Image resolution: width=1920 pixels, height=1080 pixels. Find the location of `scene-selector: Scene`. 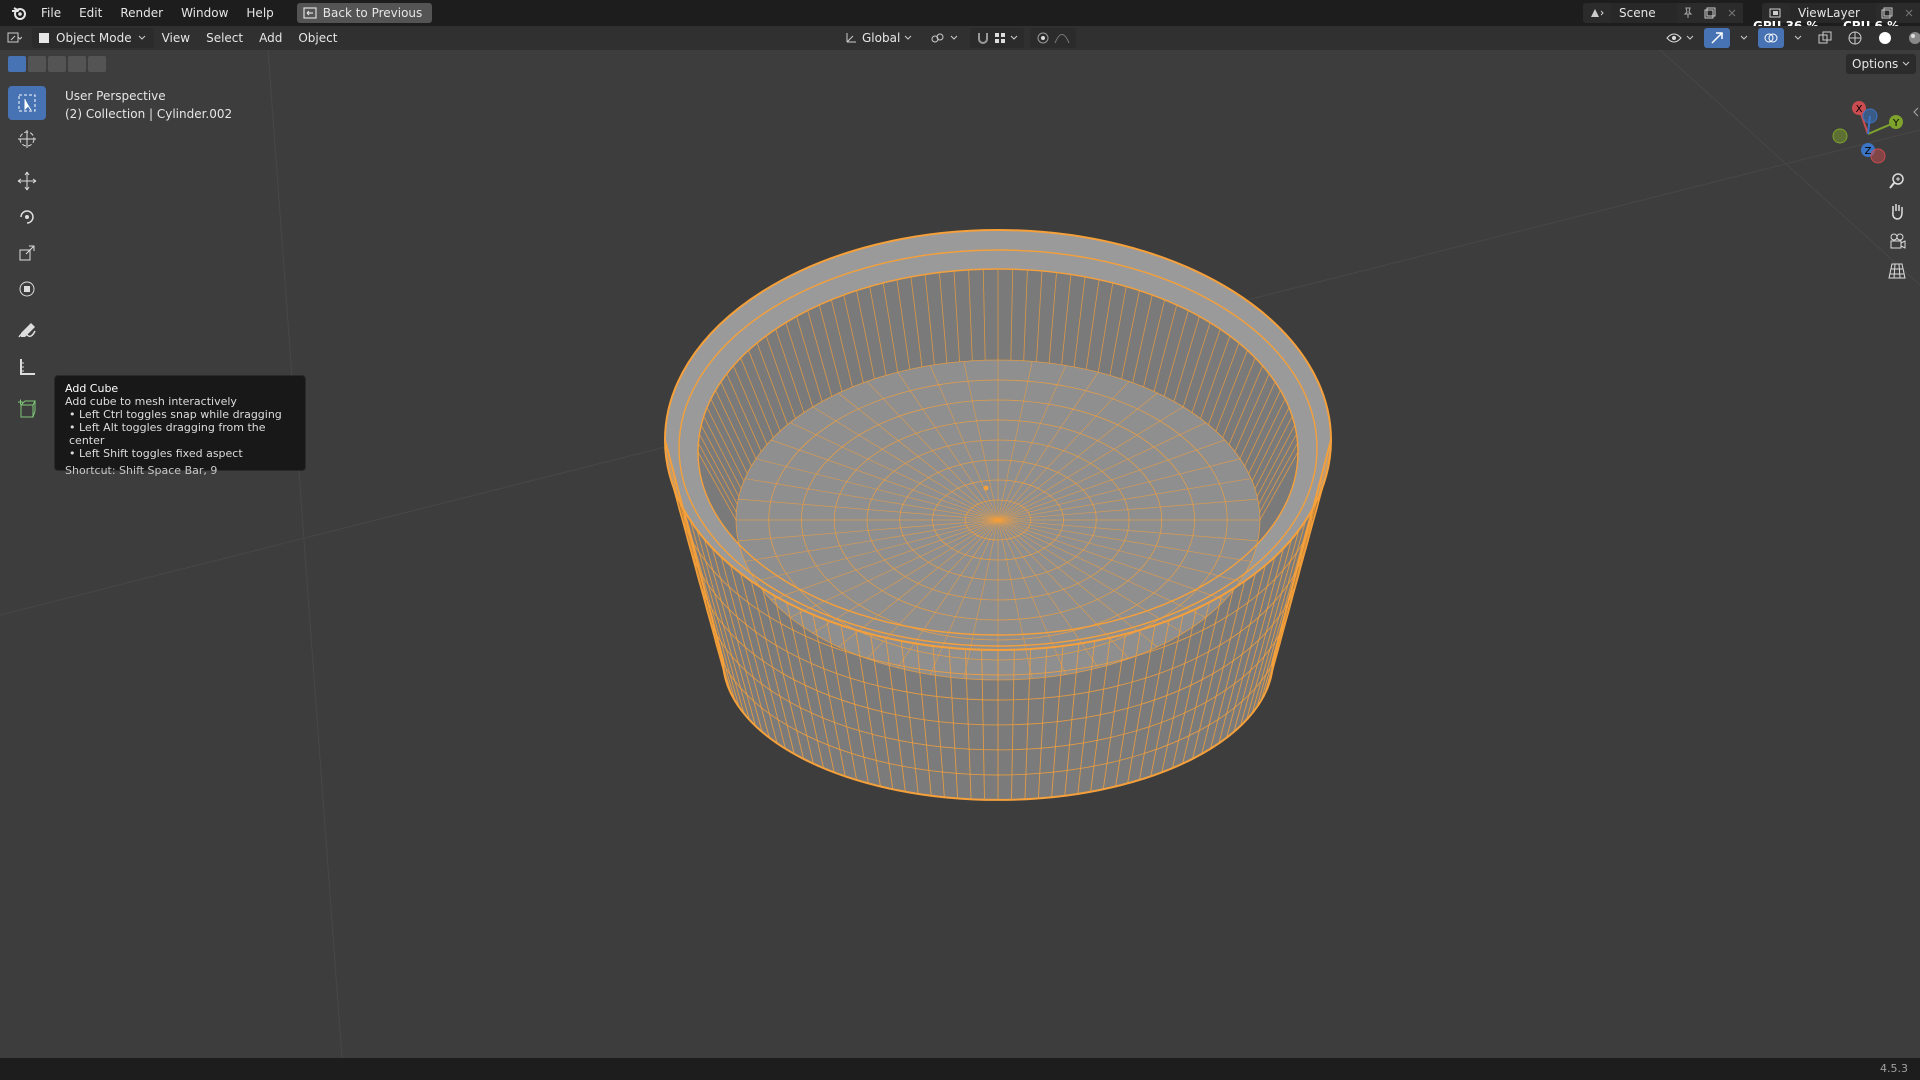

scene-selector: Scene is located at coordinates (1663, 13).